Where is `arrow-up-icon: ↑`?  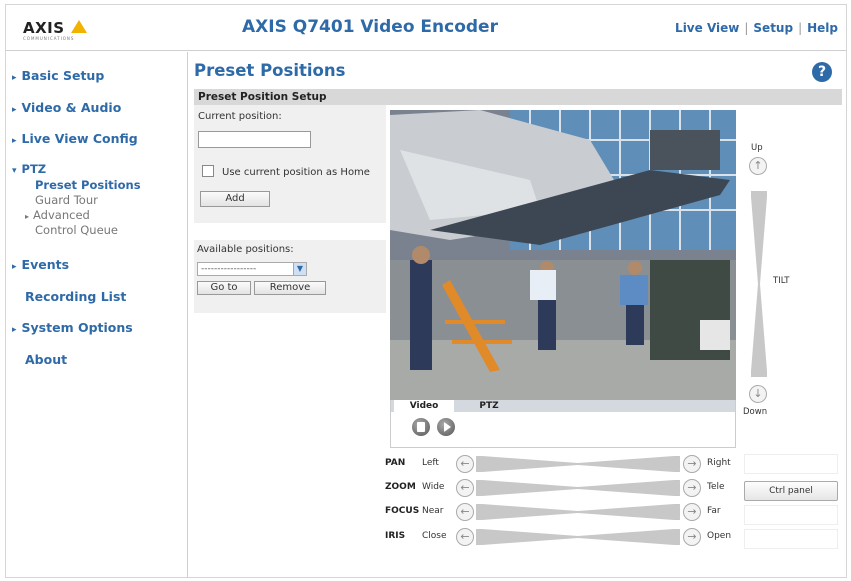 arrow-up-icon: ↑ is located at coordinates (758, 166).